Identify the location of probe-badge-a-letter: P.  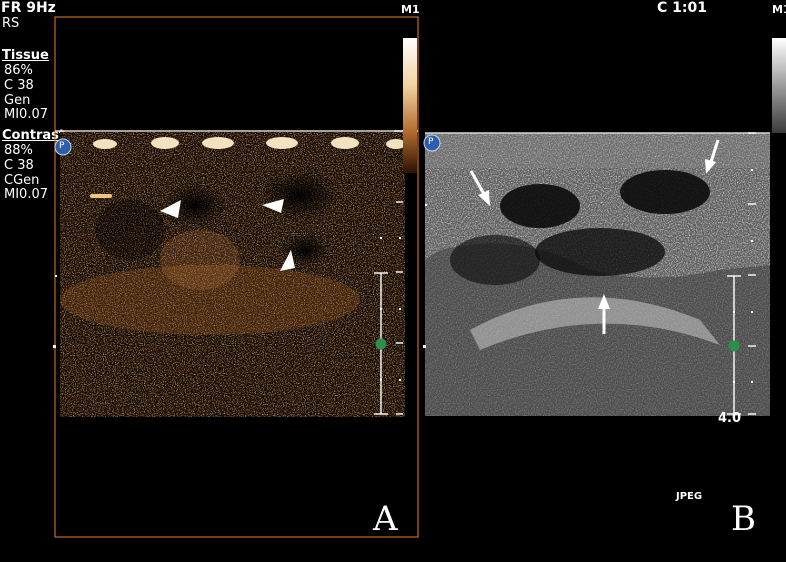
(62, 146).